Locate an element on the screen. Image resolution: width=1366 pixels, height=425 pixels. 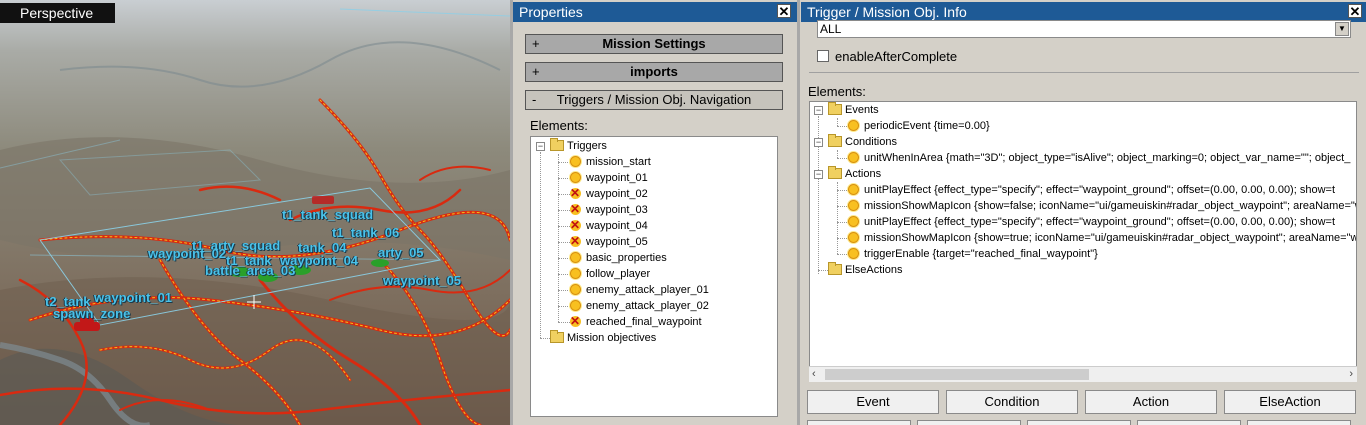
viewport-mode-label: Perspective is located at coordinates (58, 13).